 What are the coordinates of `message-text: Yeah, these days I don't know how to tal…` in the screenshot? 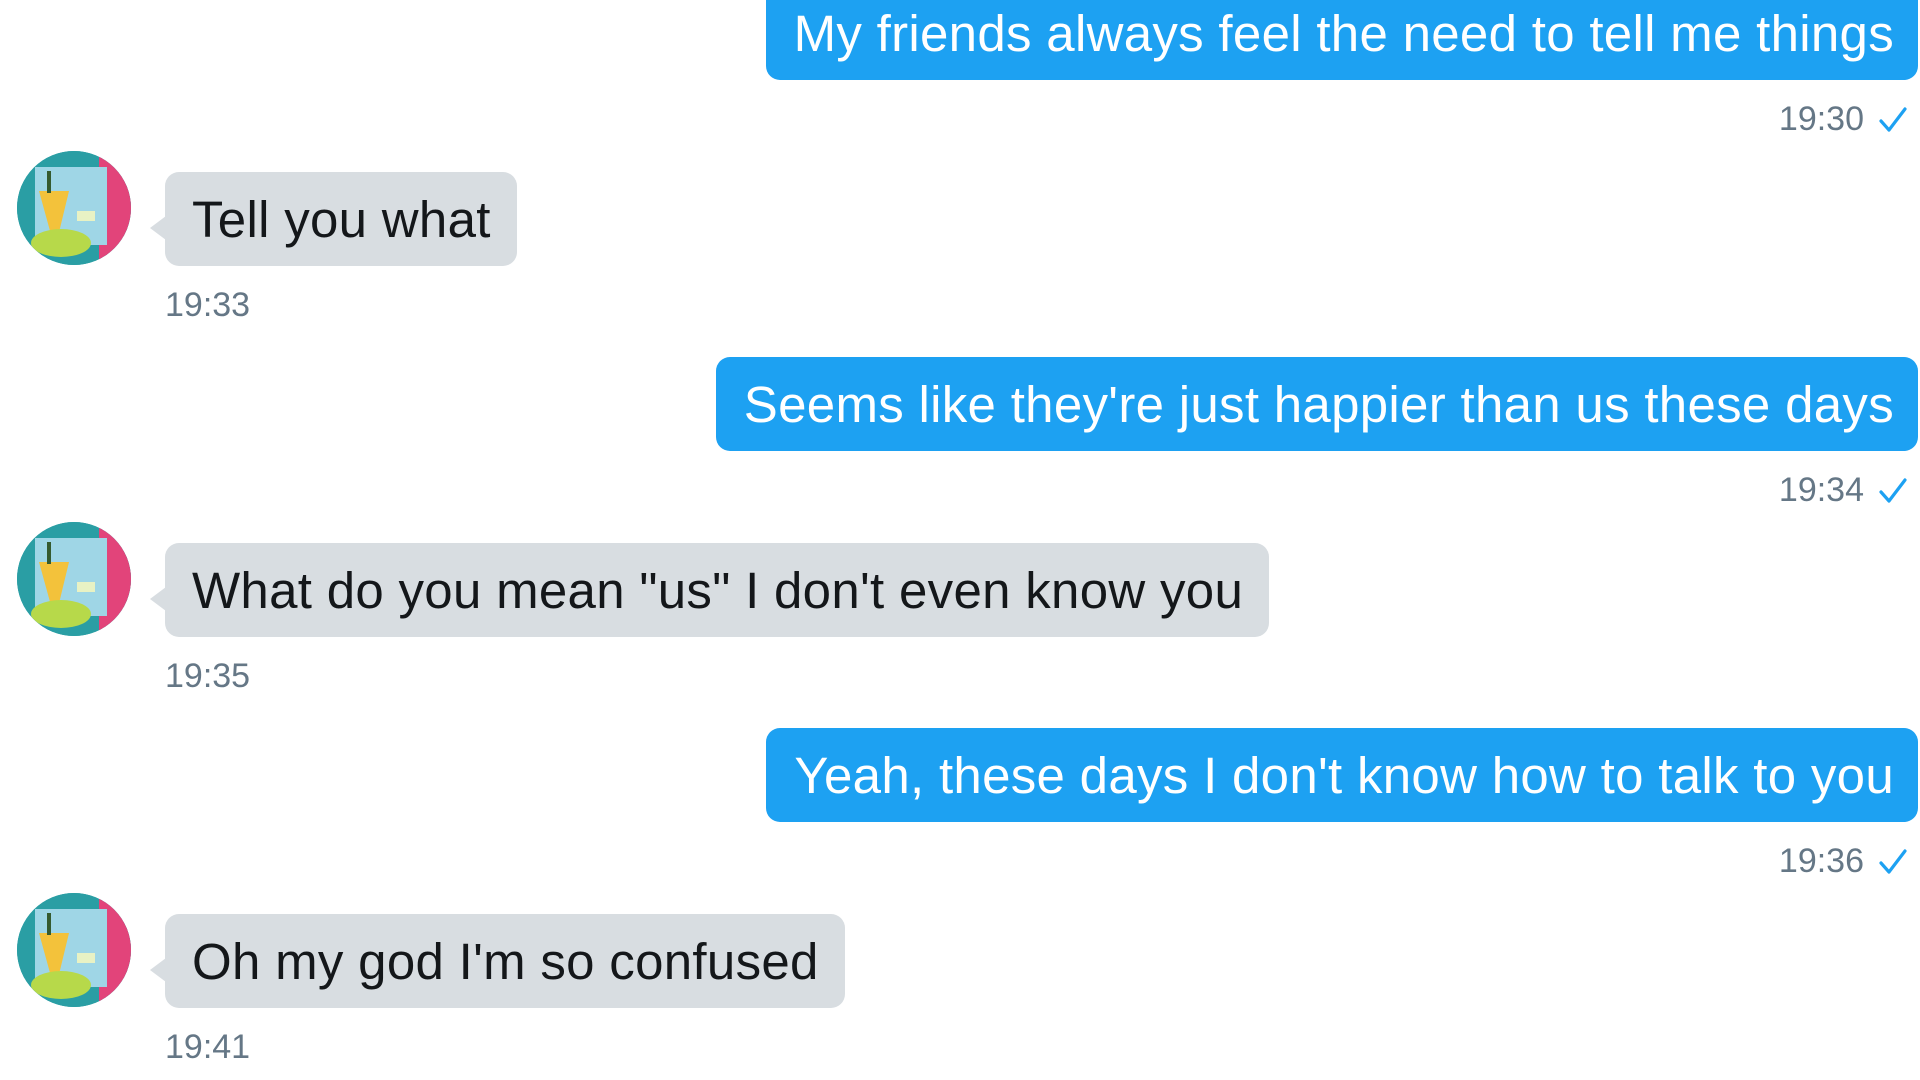 It's located at (1344, 775).